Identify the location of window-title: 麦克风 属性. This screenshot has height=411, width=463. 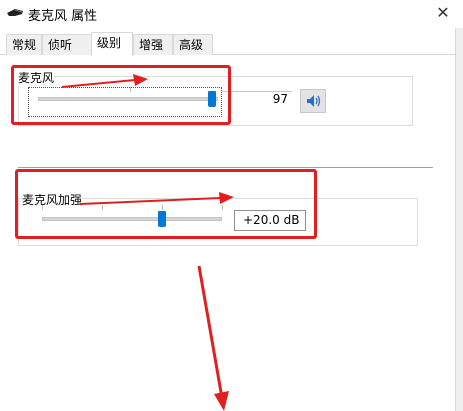
(63, 16).